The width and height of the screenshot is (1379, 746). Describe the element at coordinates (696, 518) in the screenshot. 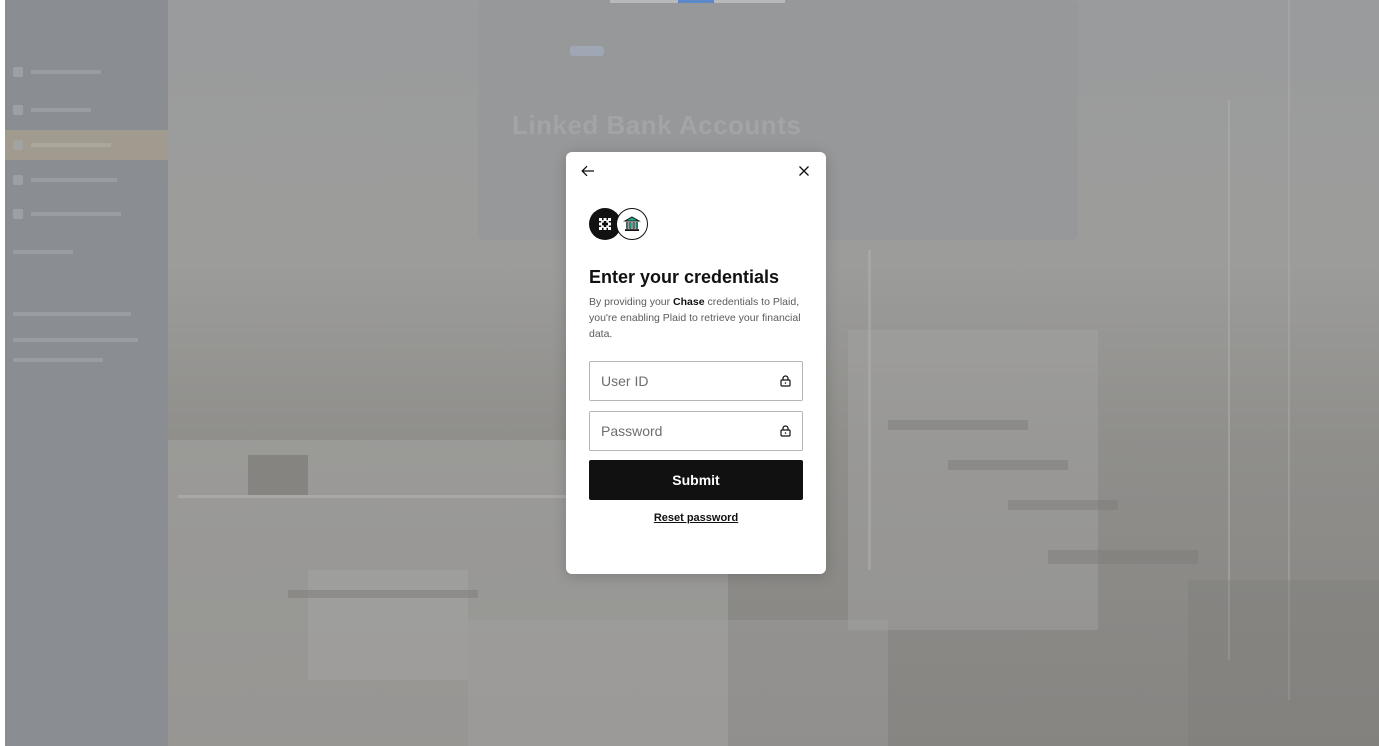

I see `reset-password-link: Reset password` at that location.